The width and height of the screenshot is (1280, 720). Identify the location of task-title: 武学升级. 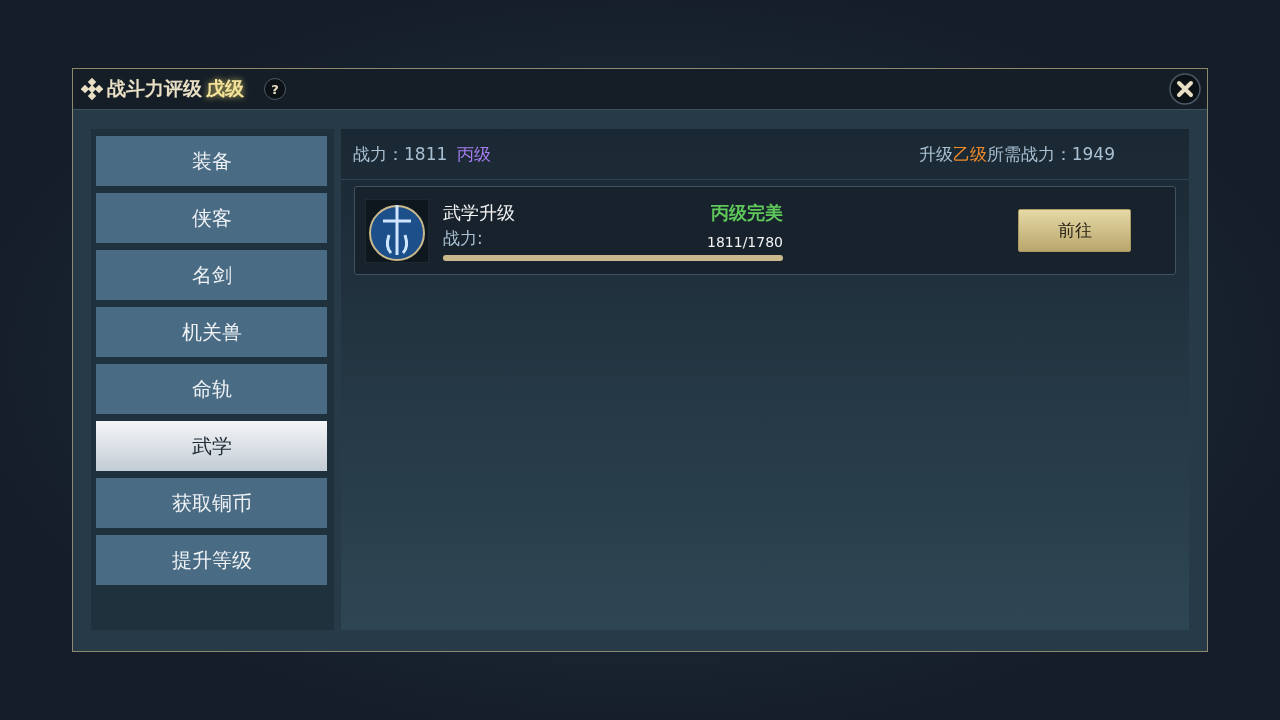
(479, 212).